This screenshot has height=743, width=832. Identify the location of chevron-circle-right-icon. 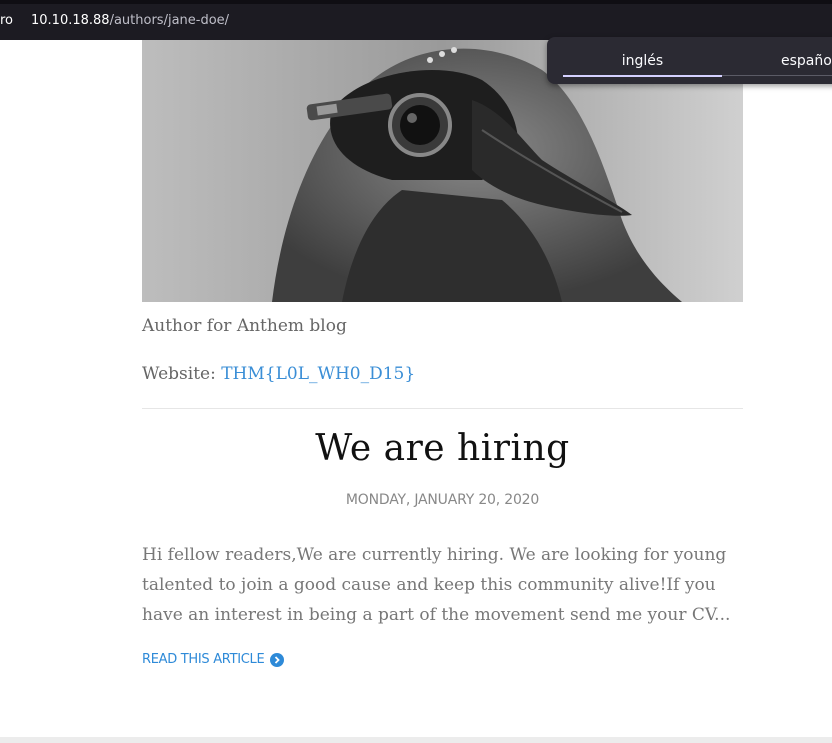
(277, 659).